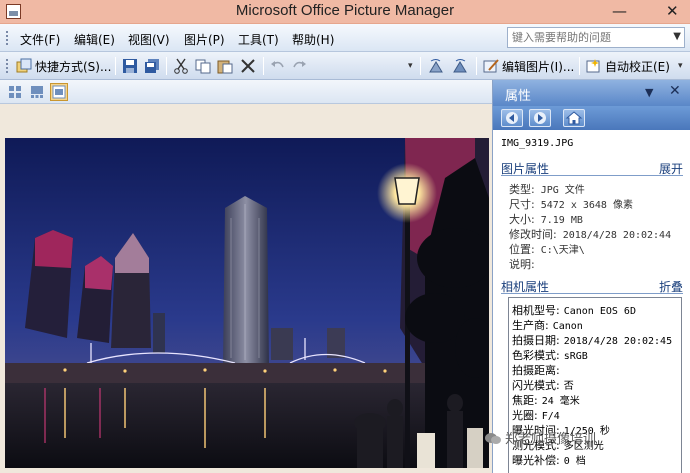 Image resolution: width=690 pixels, height=473 pixels. I want to click on pane-close-icon: ✕, so click(675, 91).